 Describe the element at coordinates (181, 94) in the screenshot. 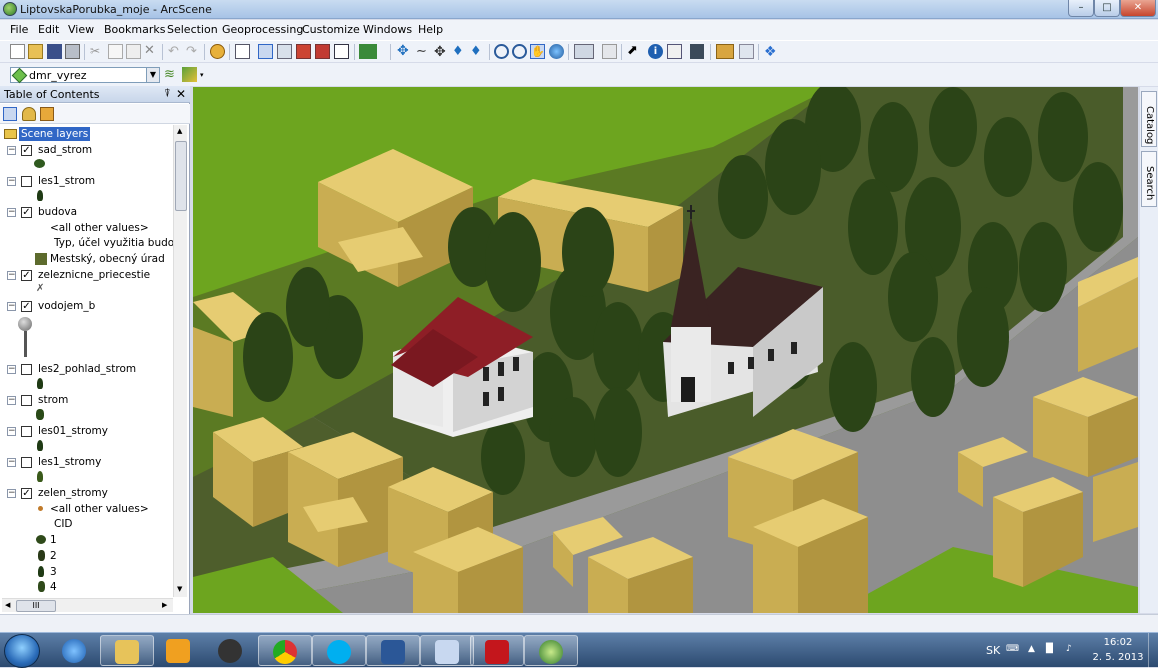

I see `close-icon: ✕` at that location.